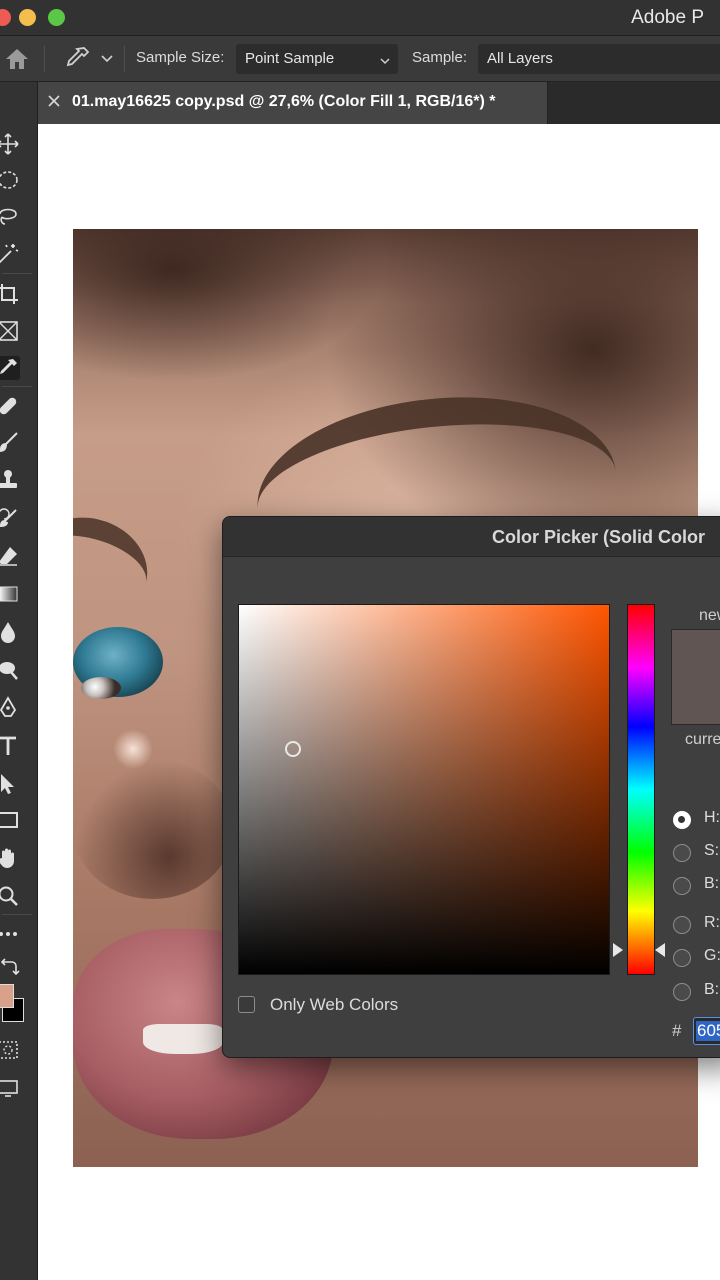  I want to click on color-swatches, so click(13, 1004).